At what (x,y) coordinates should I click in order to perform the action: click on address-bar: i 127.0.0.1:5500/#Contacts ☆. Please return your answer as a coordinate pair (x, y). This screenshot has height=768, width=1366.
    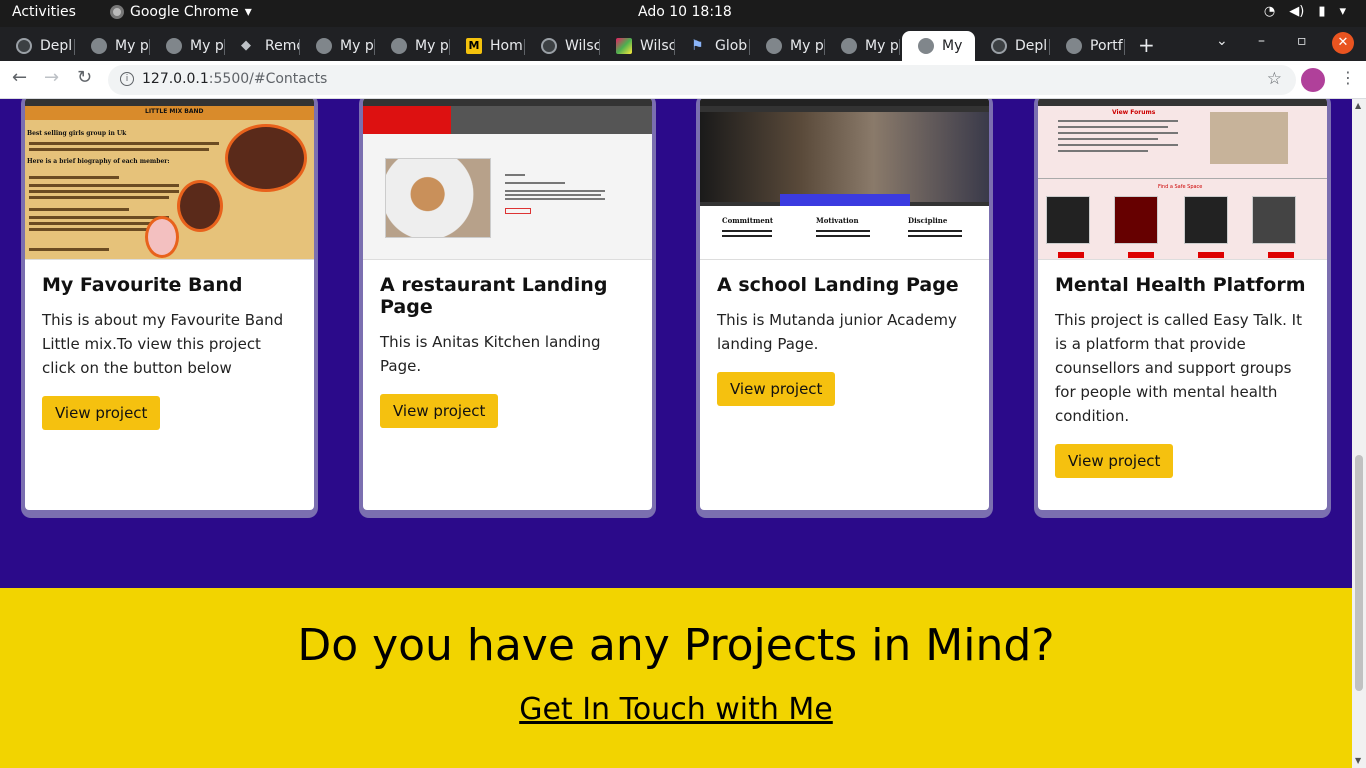
    Looking at the image, I should click on (702, 80).